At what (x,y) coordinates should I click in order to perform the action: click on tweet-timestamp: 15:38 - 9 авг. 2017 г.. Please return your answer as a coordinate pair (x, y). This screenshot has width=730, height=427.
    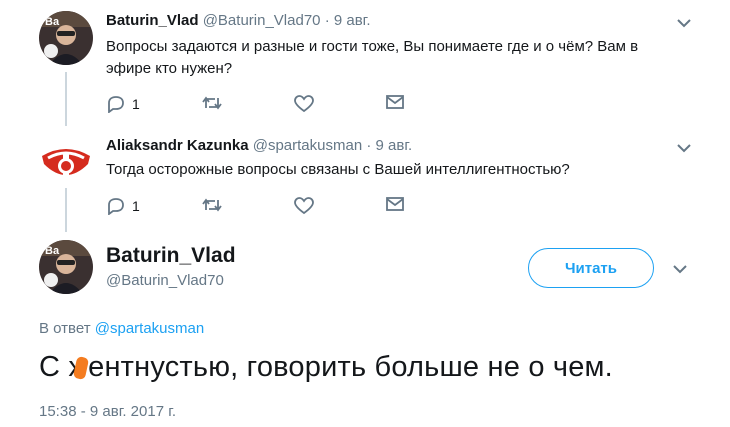
    Looking at the image, I should click on (107, 411).